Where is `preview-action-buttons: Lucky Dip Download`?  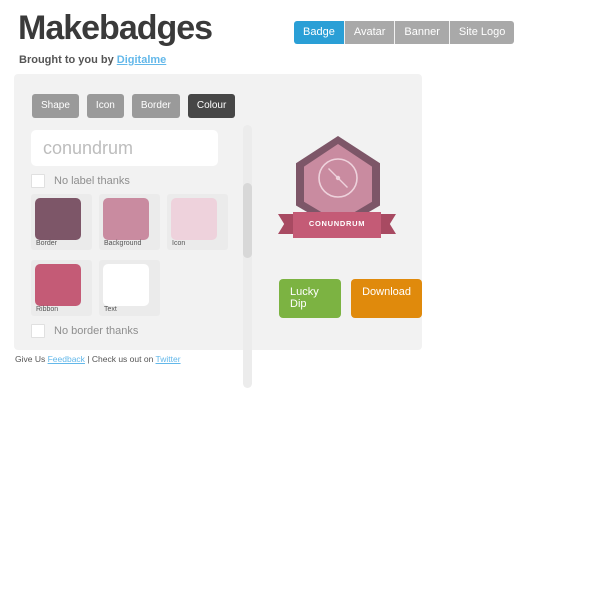
preview-action-buttons: Lucky Dip Download is located at coordinates (350, 298).